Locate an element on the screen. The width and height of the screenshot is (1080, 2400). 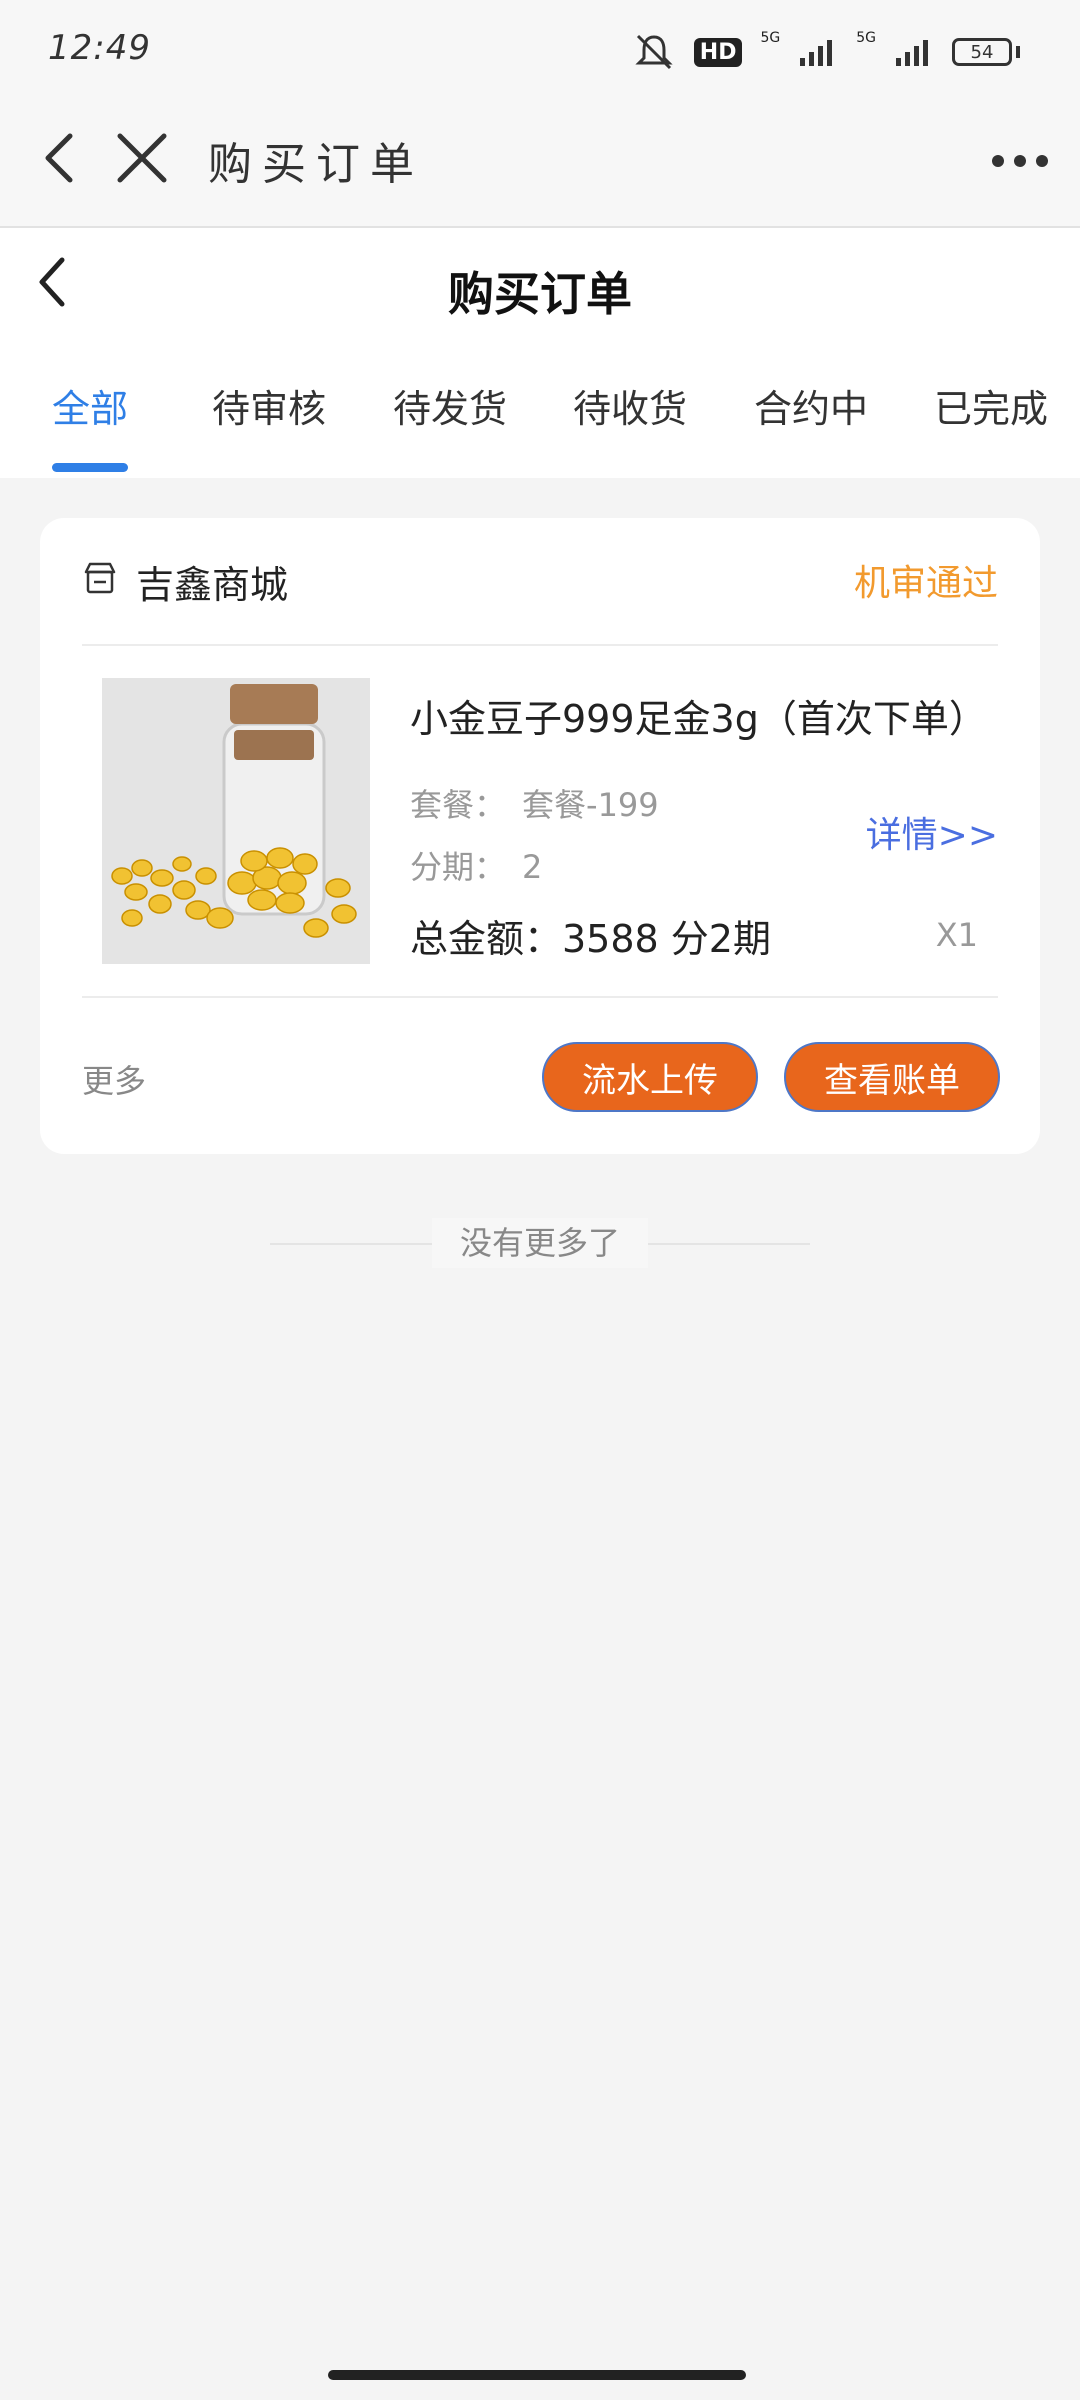
product-image is located at coordinates (236, 821).